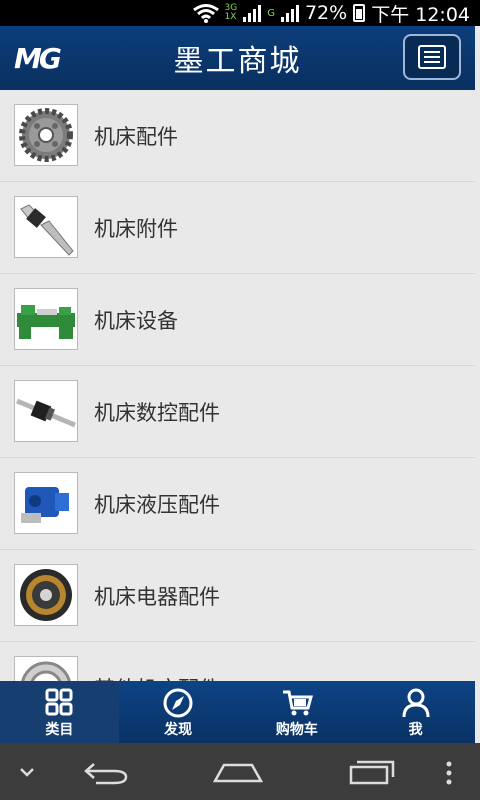 This screenshot has width=480, height=800. I want to click on tab-label: 类目, so click(59, 730).